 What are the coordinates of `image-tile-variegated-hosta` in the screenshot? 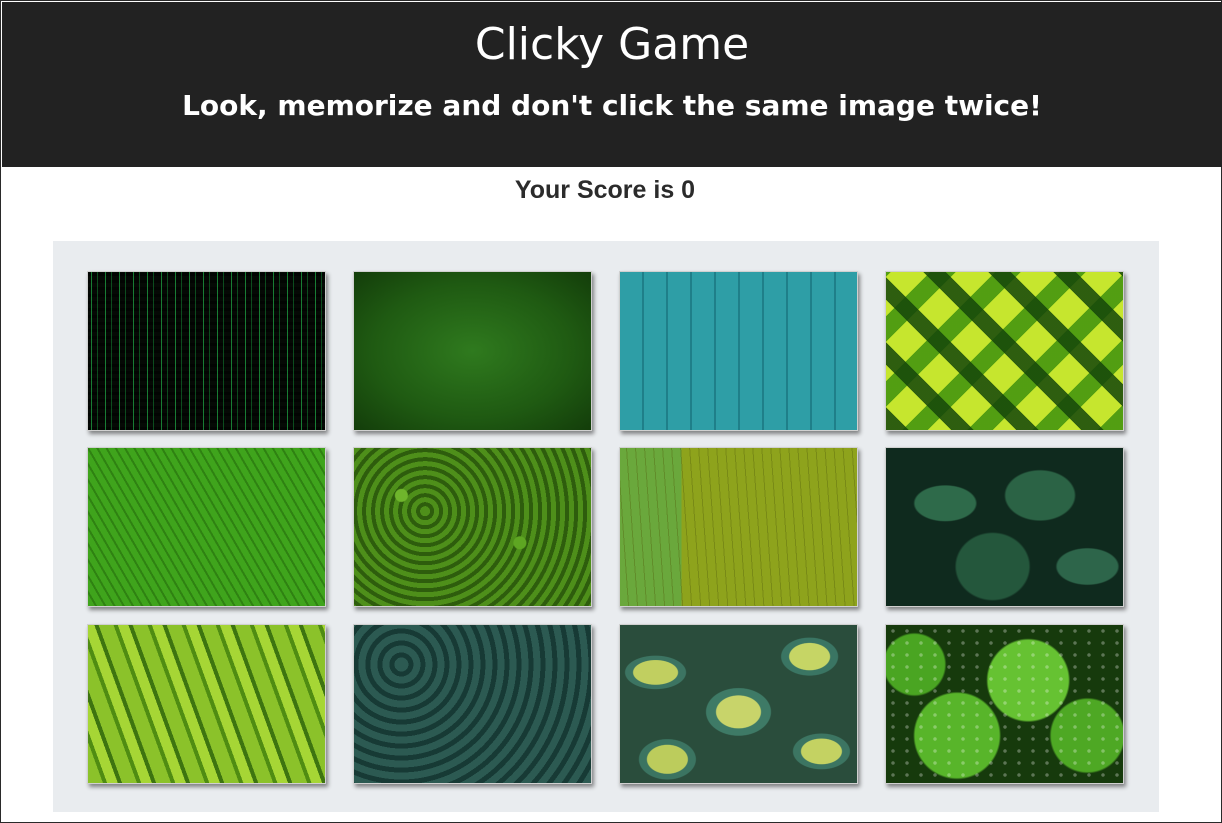 It's located at (738, 704).